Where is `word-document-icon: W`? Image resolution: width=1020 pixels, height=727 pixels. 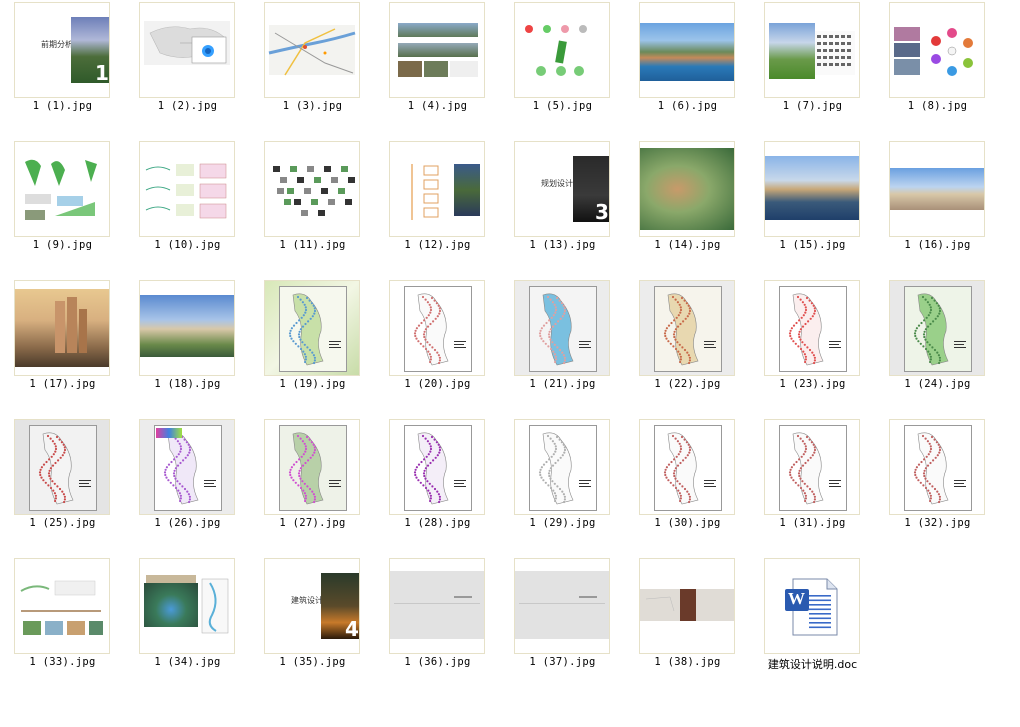
word-document-icon: W is located at coordinates (812, 606).